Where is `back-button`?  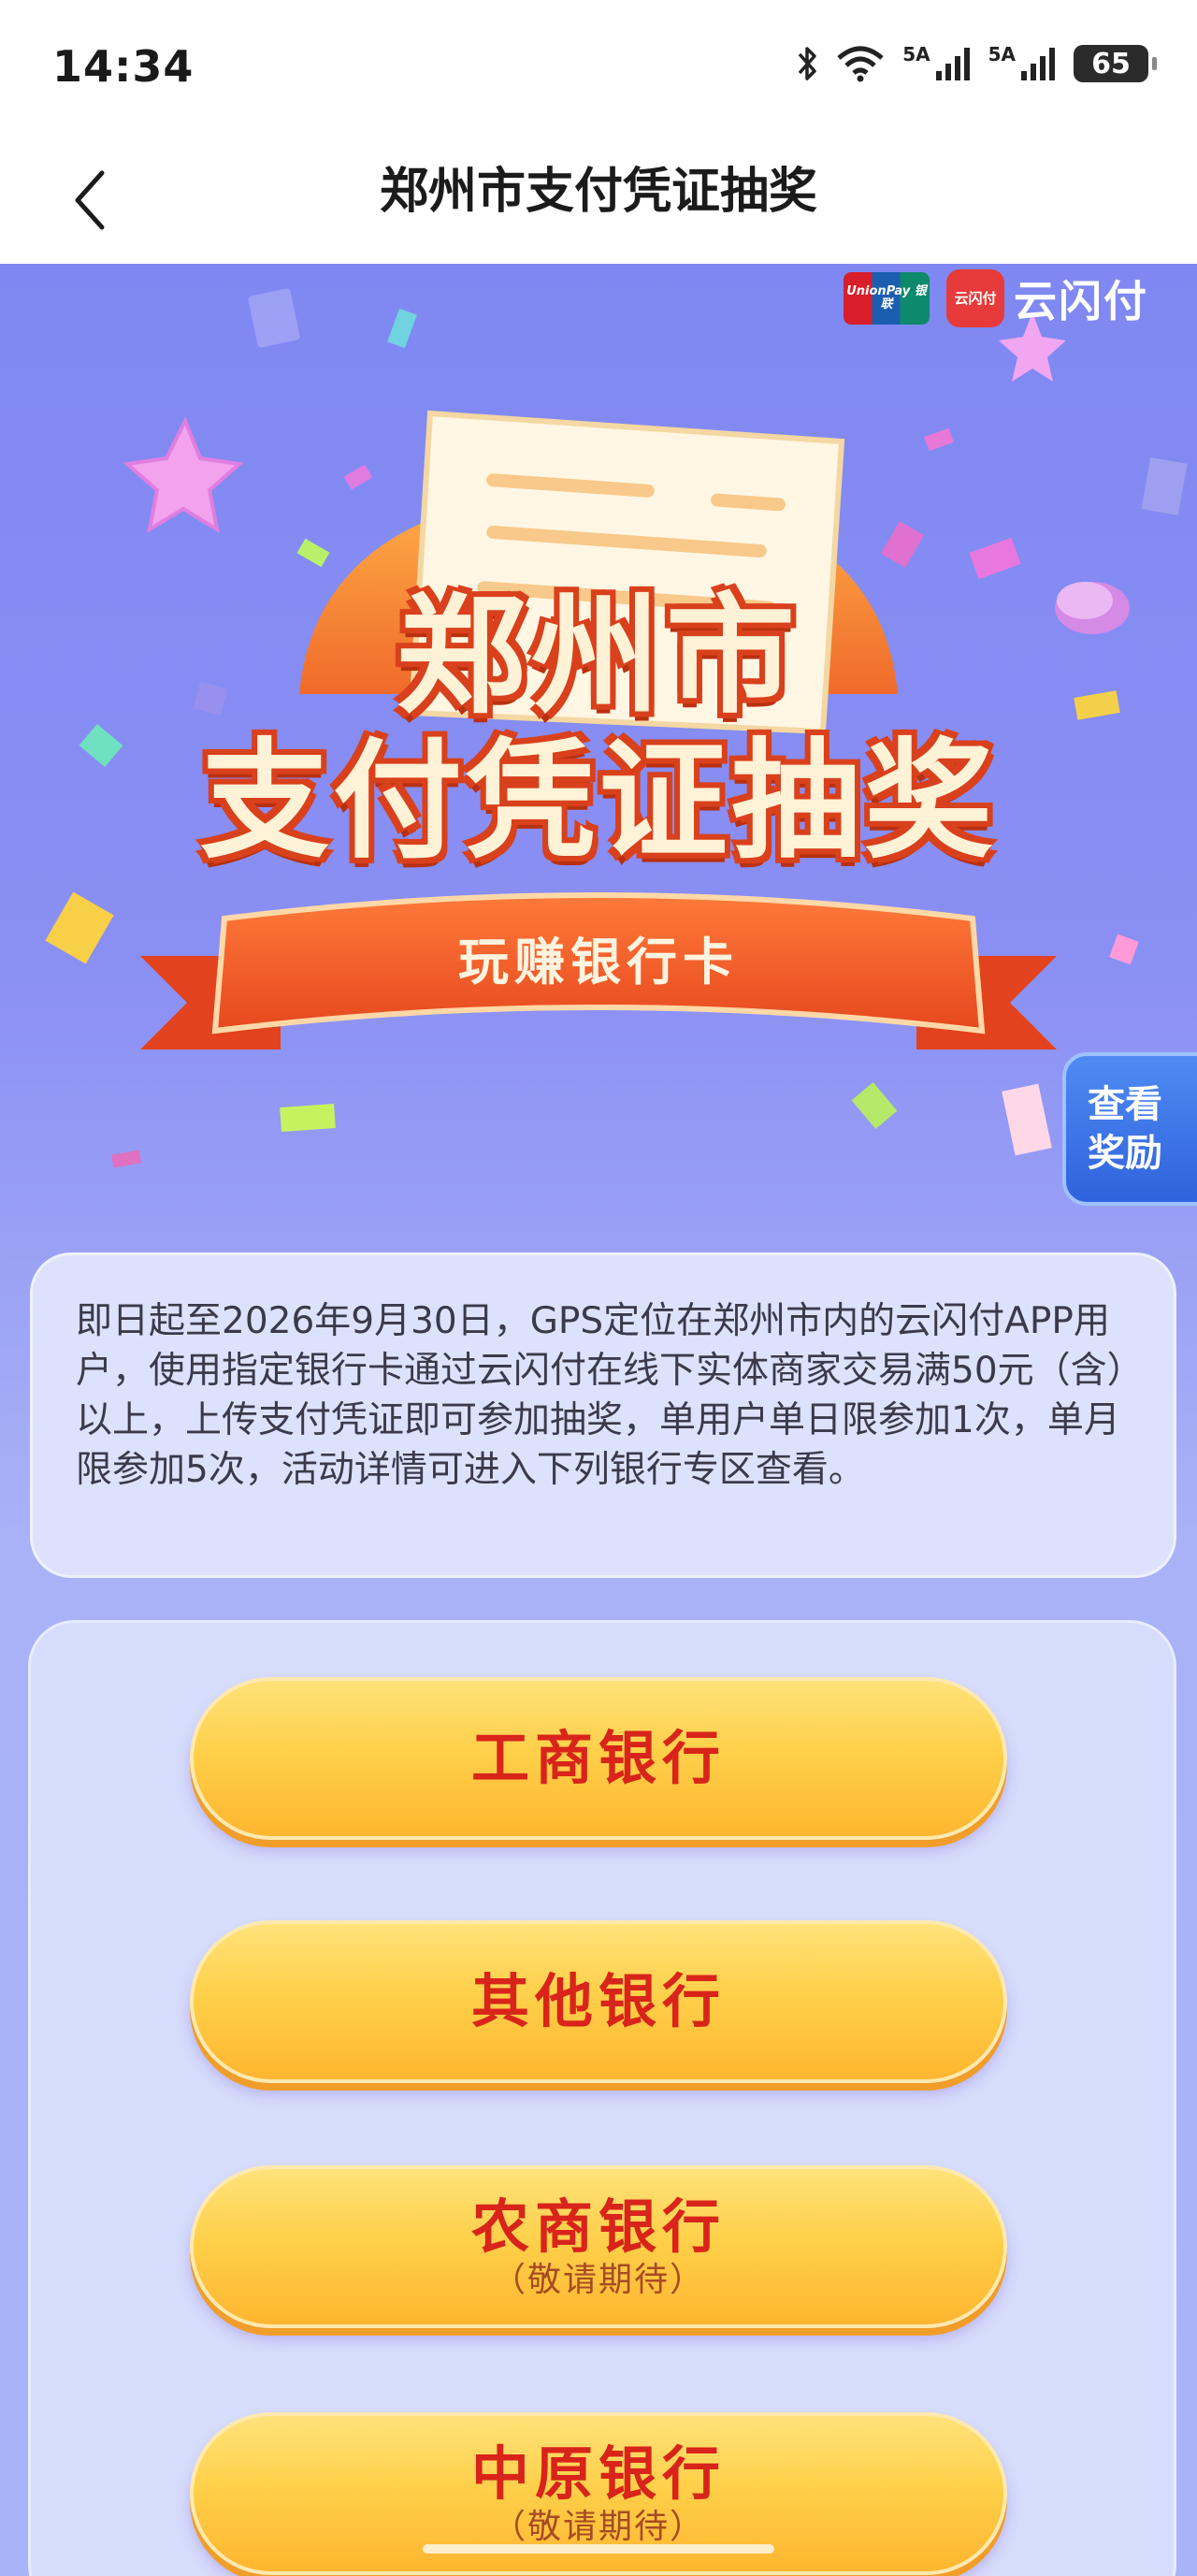 back-button is located at coordinates (89, 202).